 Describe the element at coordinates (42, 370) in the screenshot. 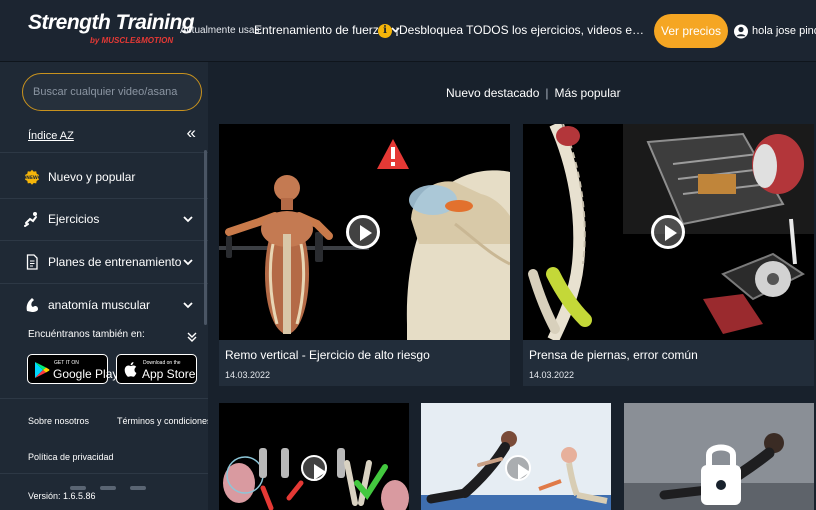

I see `google-play-icon` at that location.